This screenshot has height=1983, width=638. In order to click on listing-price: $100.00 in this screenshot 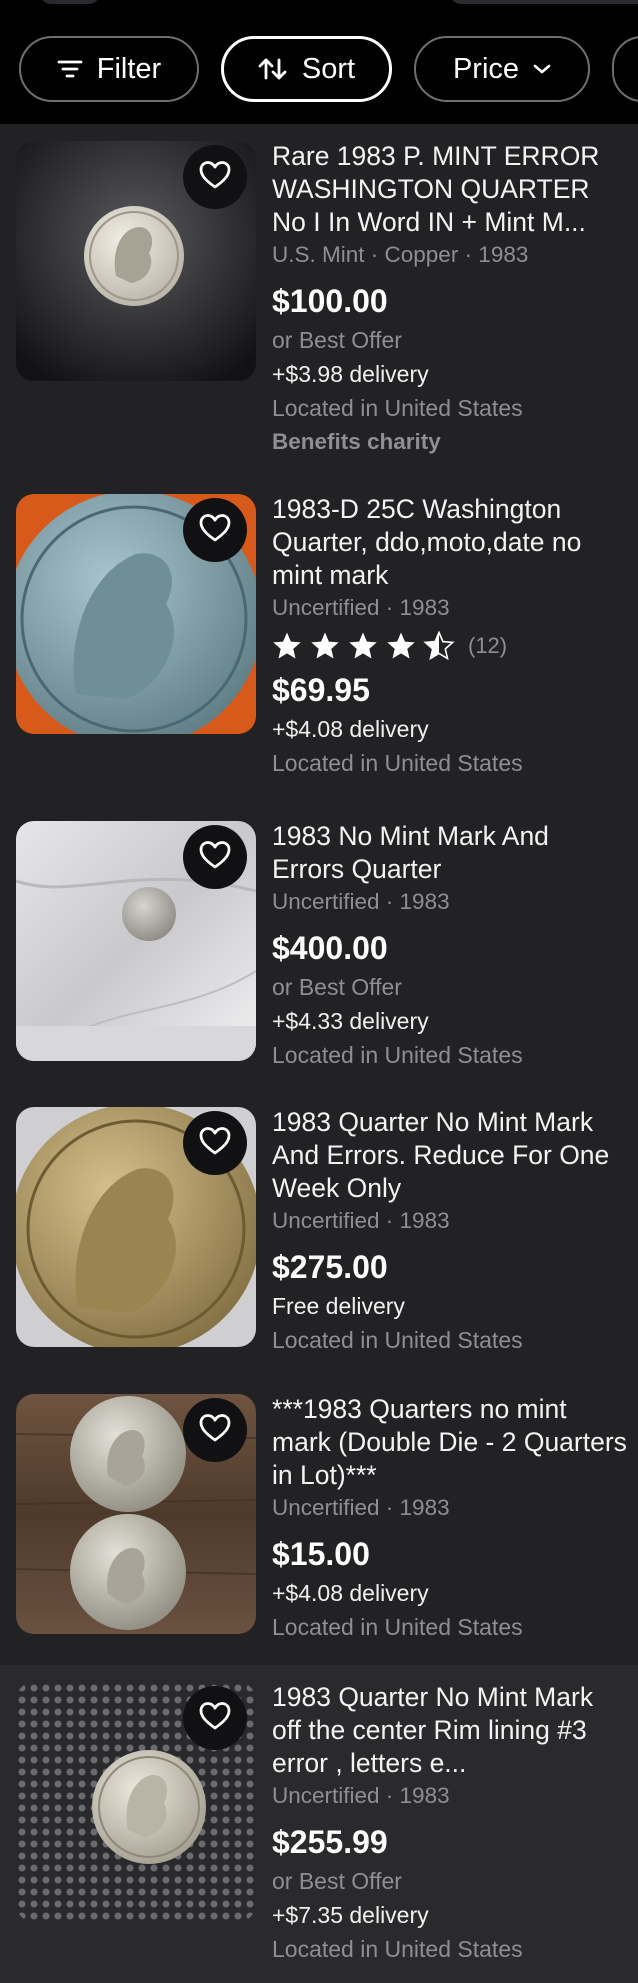, I will do `click(330, 301)`.